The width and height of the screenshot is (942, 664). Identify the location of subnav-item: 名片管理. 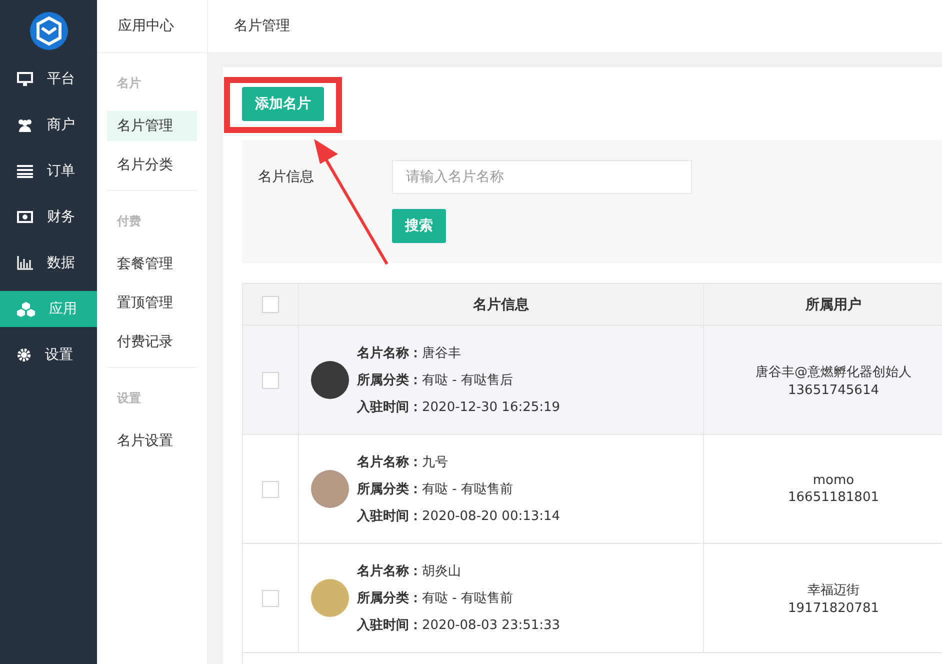
(152, 126).